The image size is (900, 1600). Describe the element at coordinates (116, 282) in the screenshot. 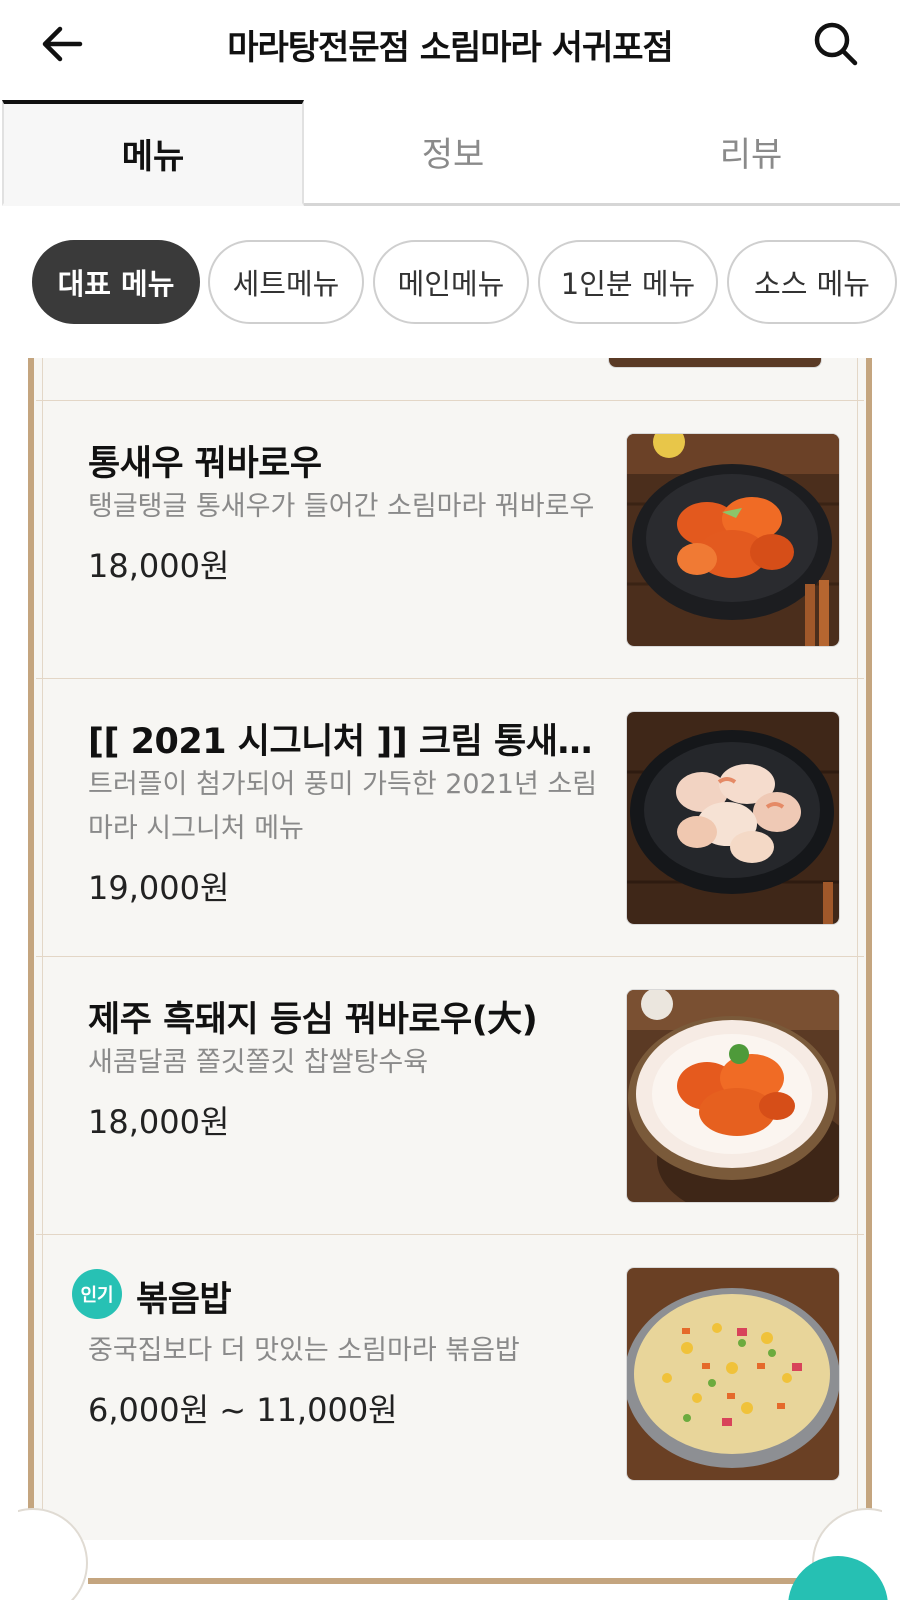

I see `chip-signature-menu: 대표 메뉴` at that location.